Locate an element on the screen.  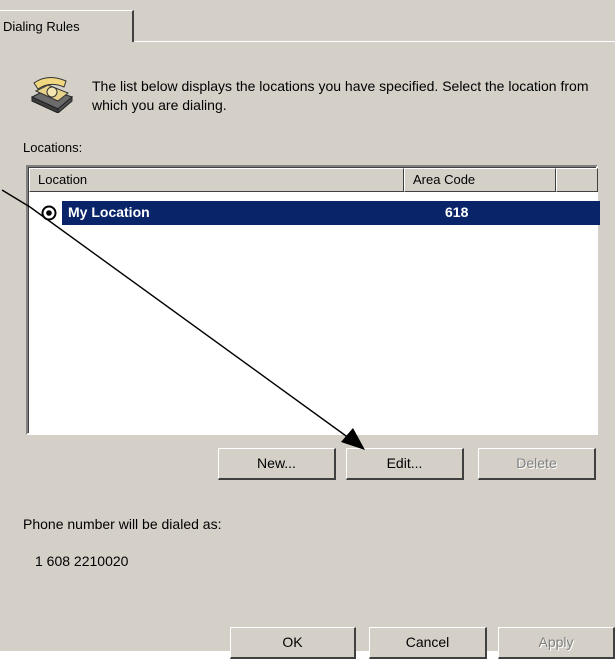
ok-button: OK is located at coordinates (293, 643).